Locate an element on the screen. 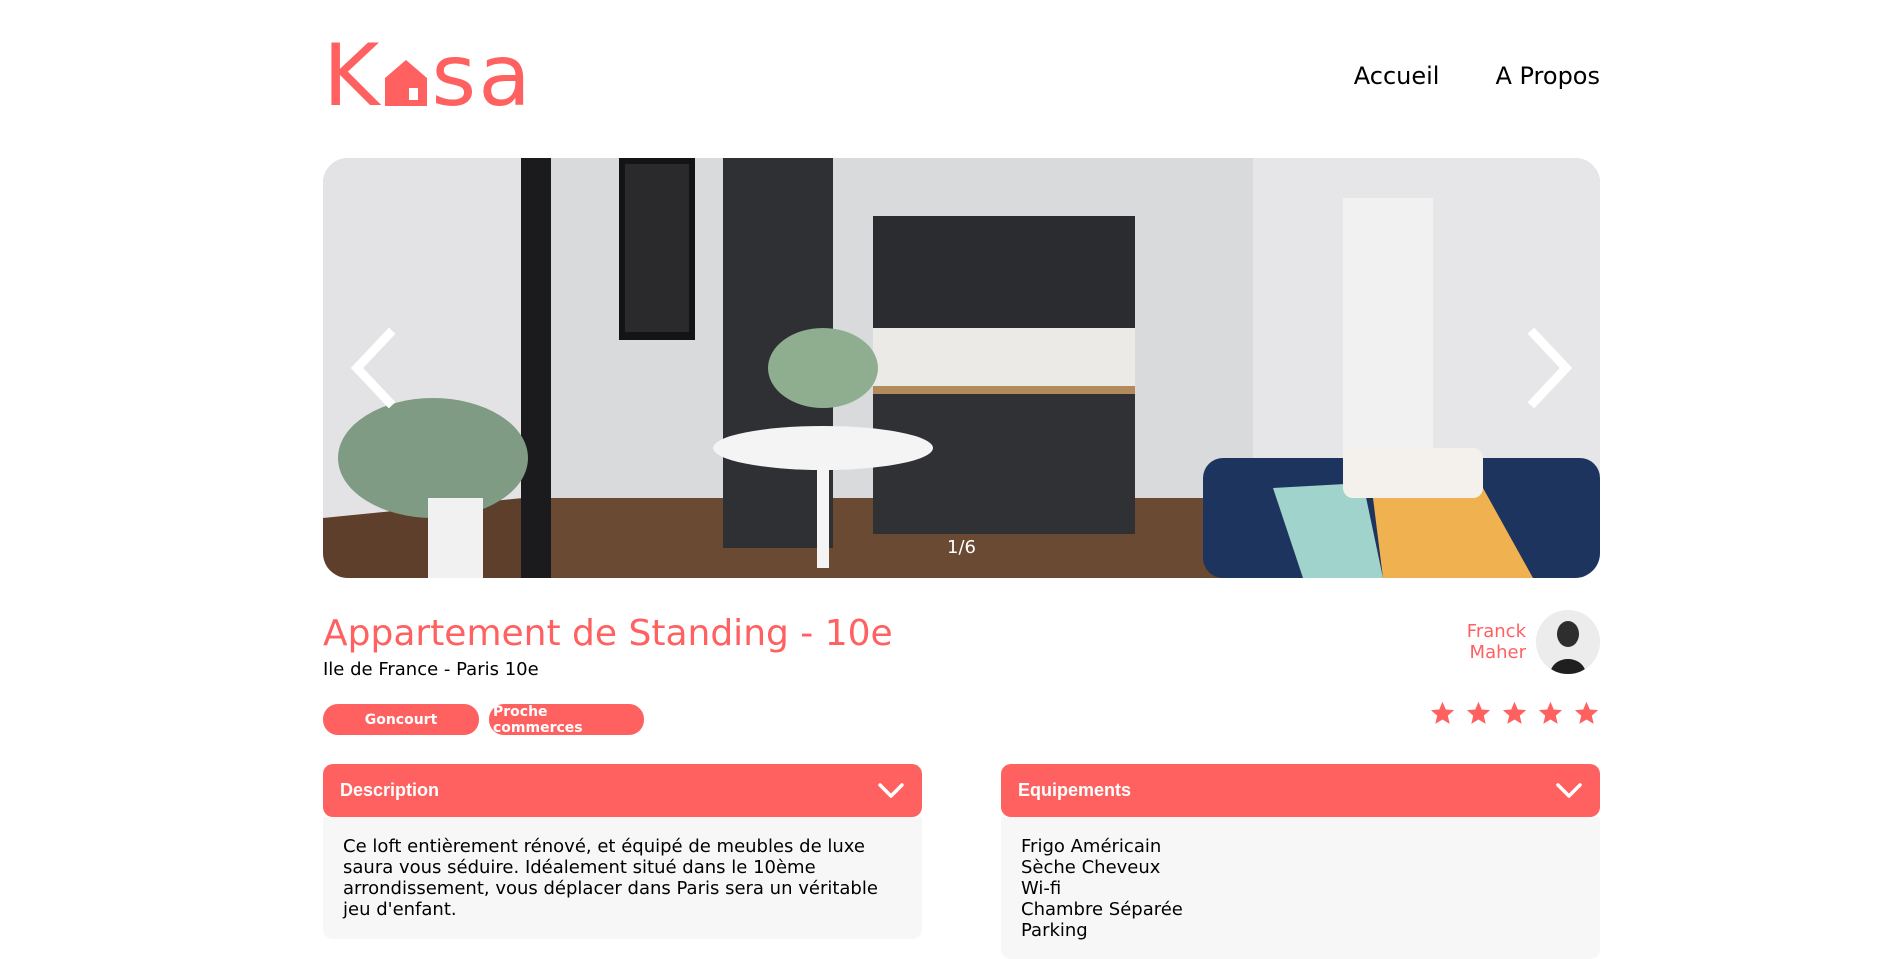  description-collapse-toggle: Description is located at coordinates (622, 790).